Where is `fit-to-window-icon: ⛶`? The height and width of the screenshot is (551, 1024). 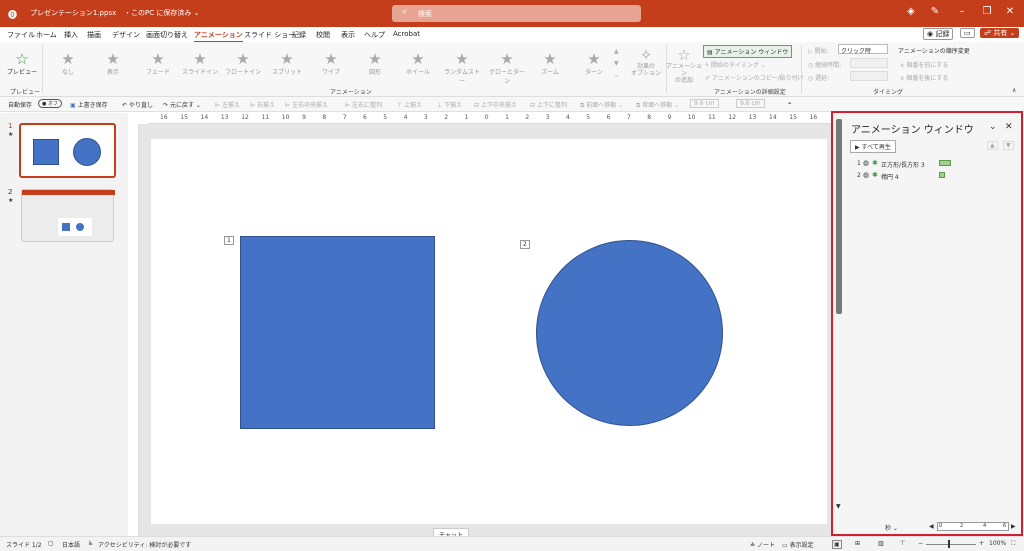 fit-to-window-icon: ⛶ is located at coordinates (1013, 544).